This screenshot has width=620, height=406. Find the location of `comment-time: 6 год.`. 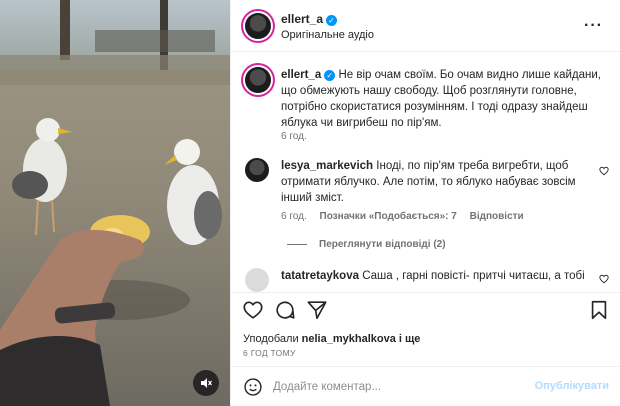

comment-time: 6 год. is located at coordinates (294, 216).